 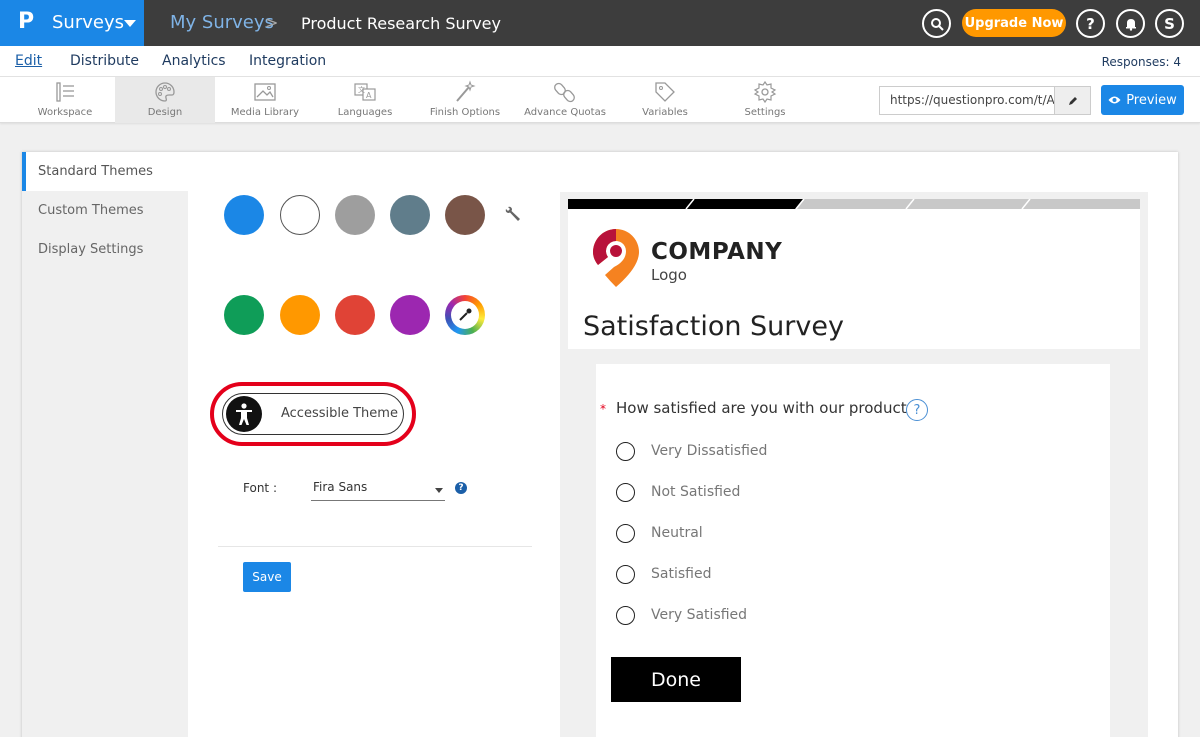 I want to click on accessibility-icon, so click(x=244, y=414).